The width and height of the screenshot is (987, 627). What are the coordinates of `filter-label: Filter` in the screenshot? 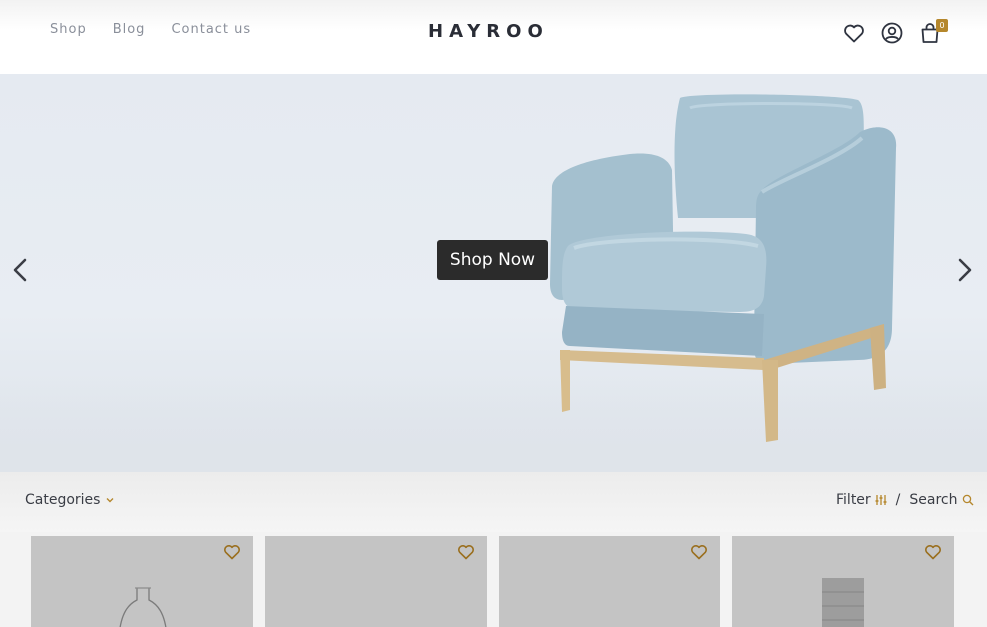 It's located at (853, 500).